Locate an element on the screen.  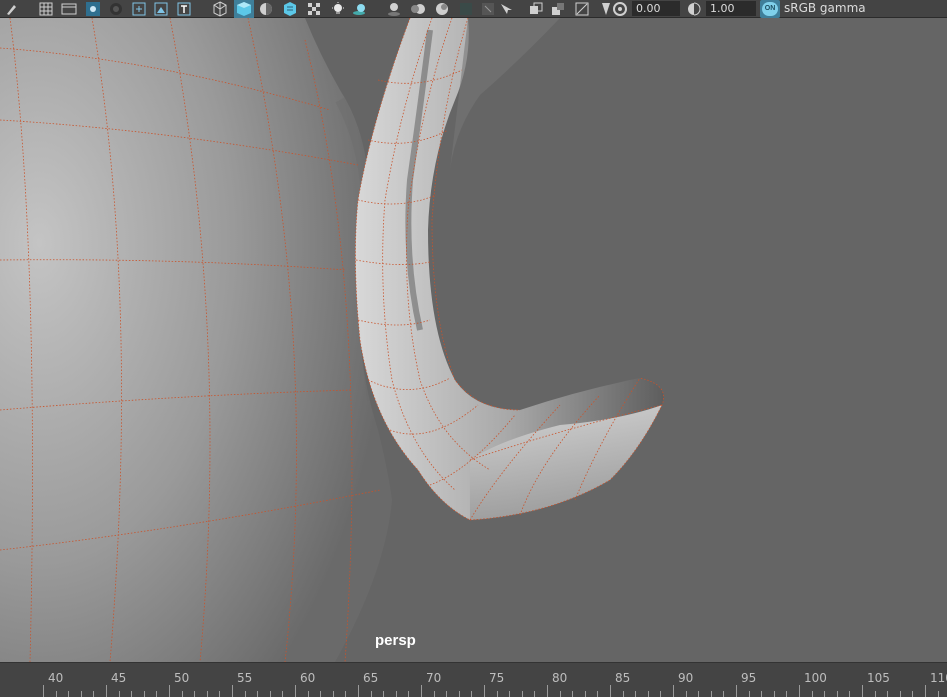
time-tick-label: 60 is located at coordinates (308, 678).